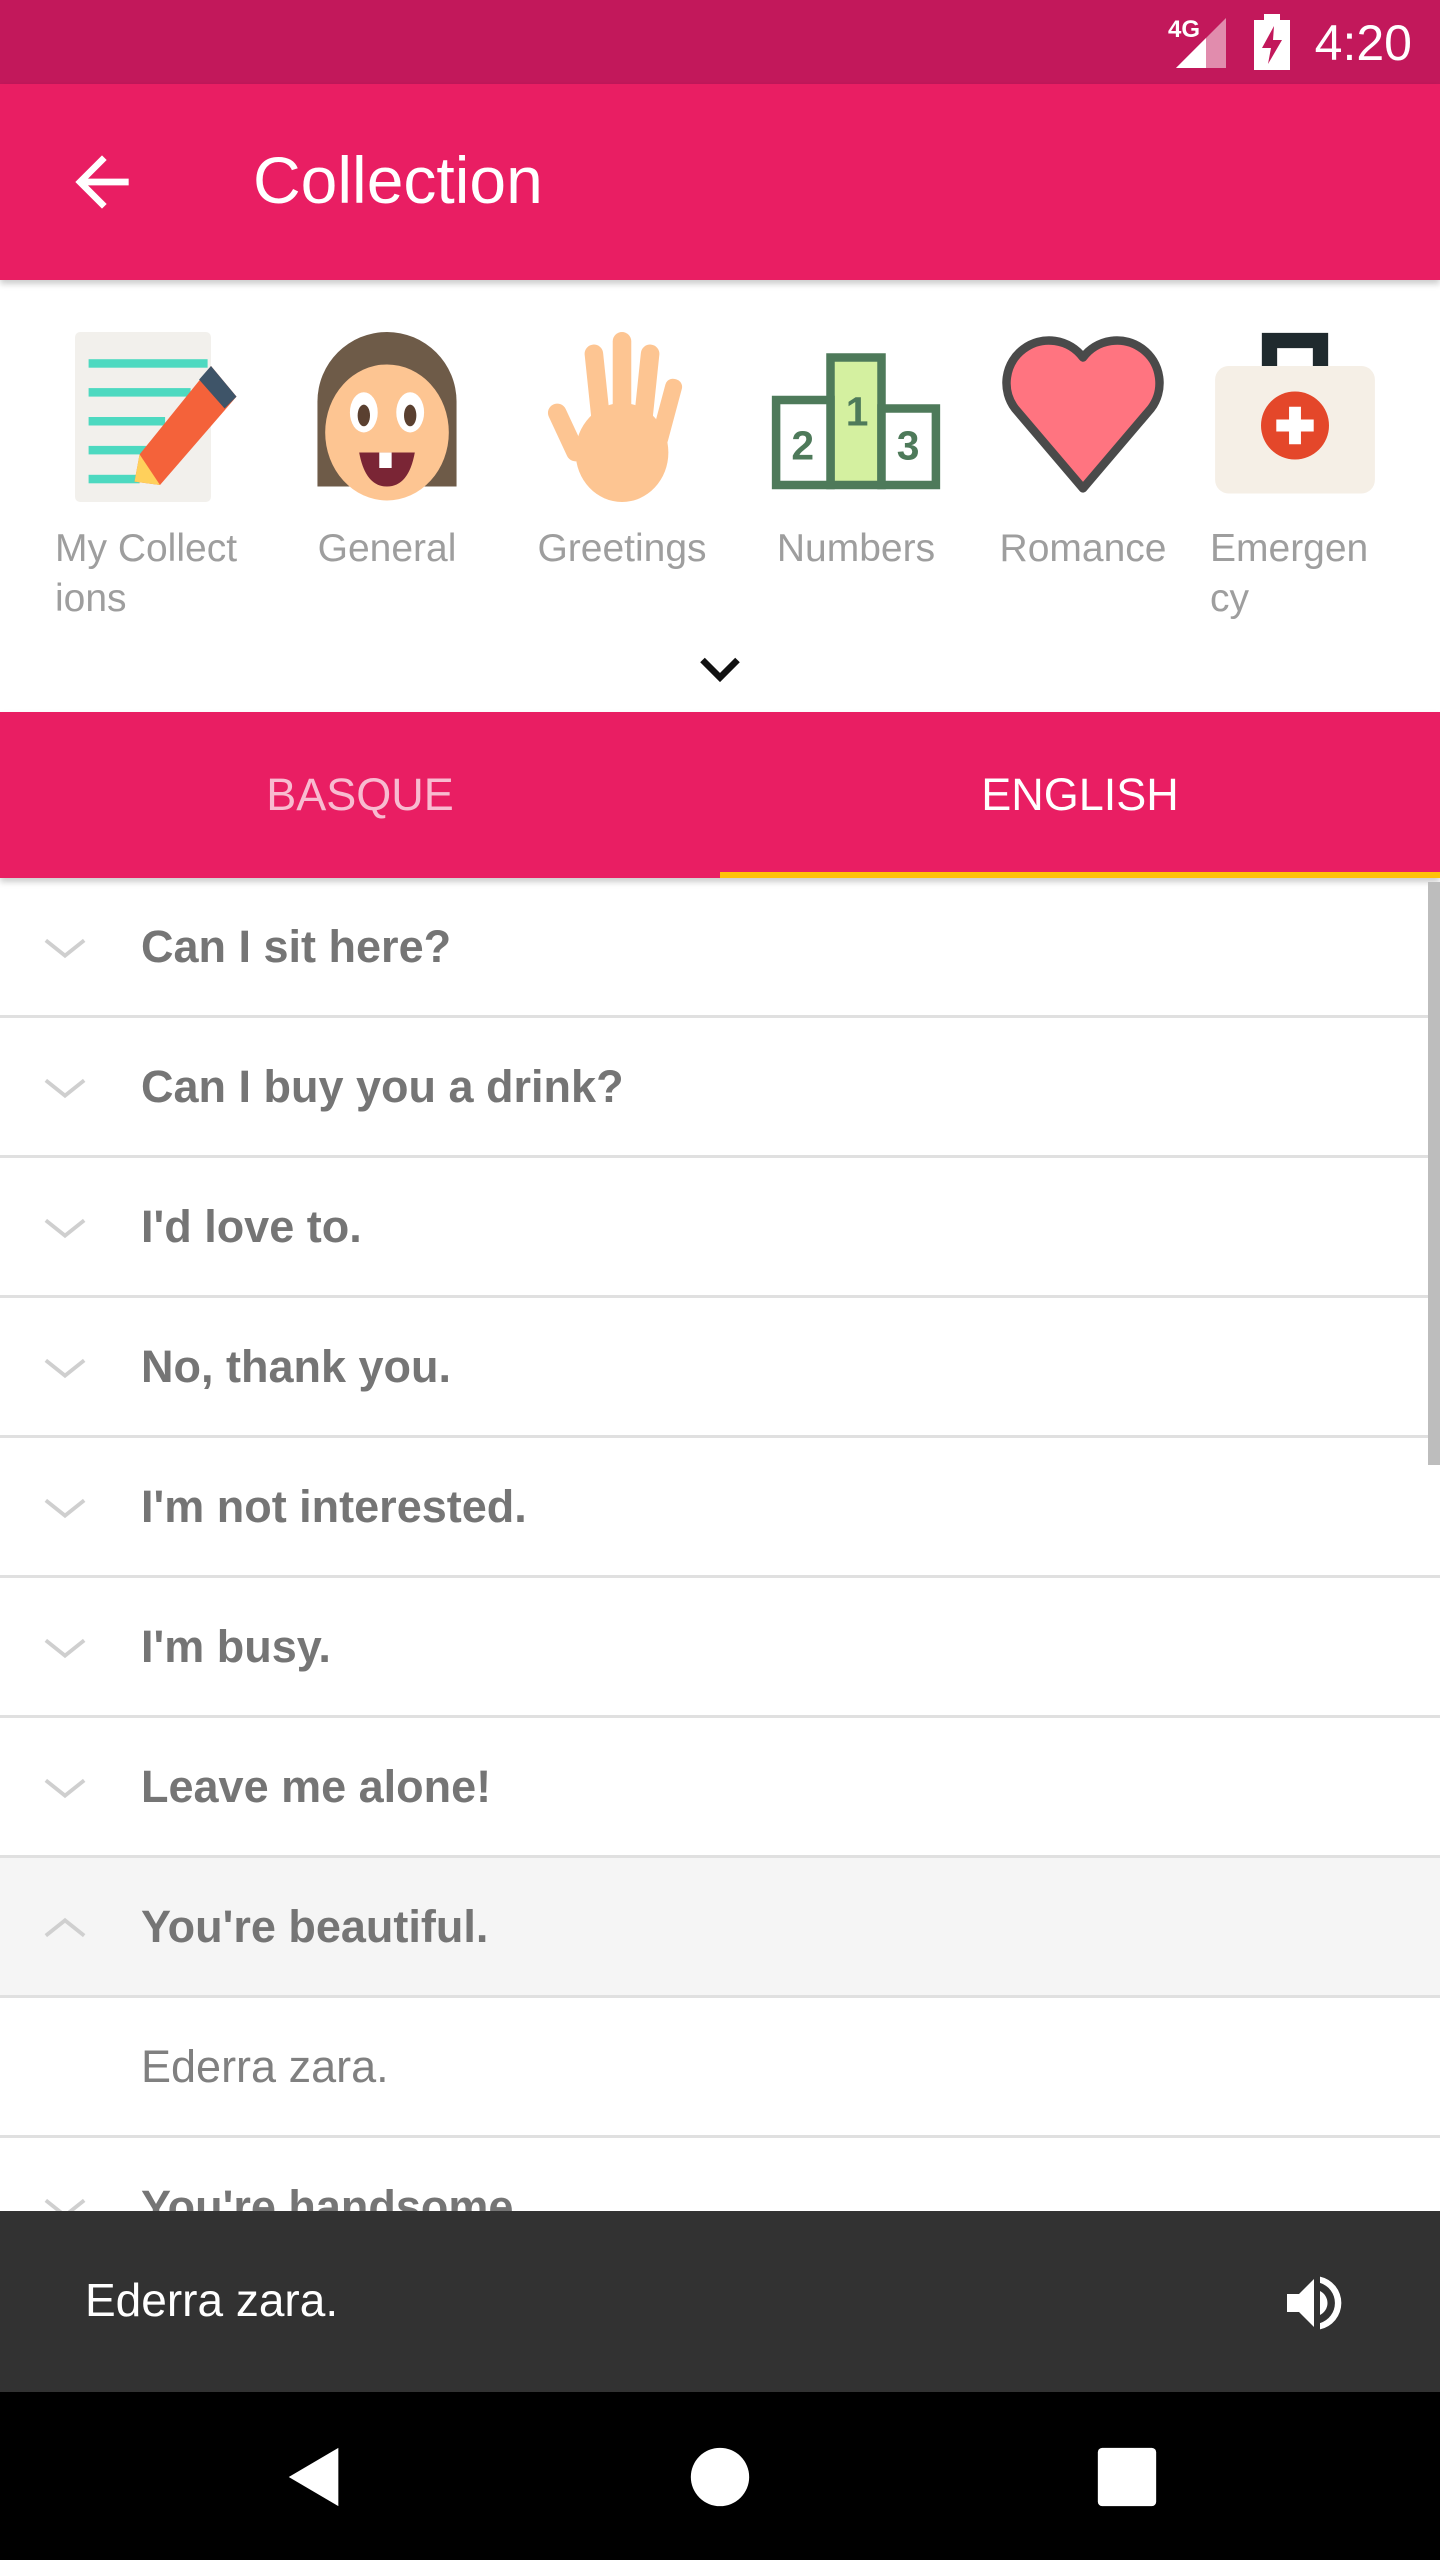 Image resolution: width=1440 pixels, height=2560 pixels. I want to click on back-icon, so click(315, 2477).